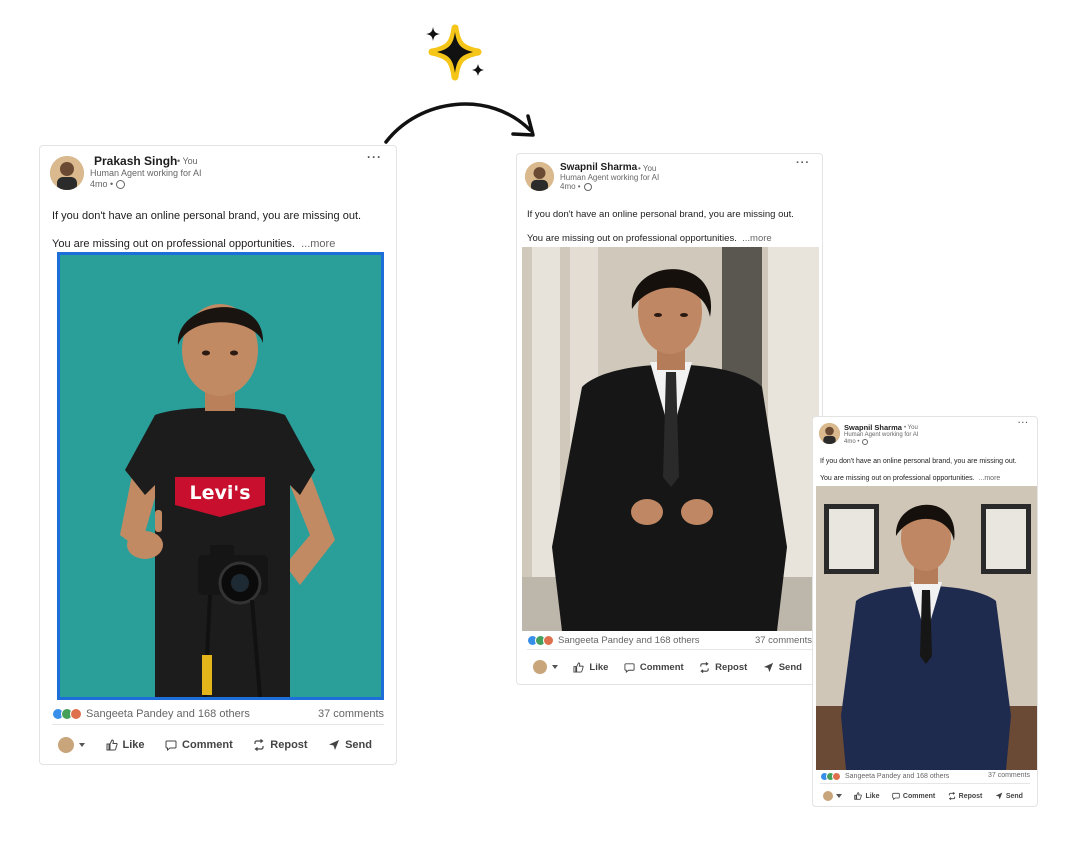 The image size is (1080, 848). Describe the element at coordinates (455, 52) in the screenshot. I see `sparkle-icon` at that location.